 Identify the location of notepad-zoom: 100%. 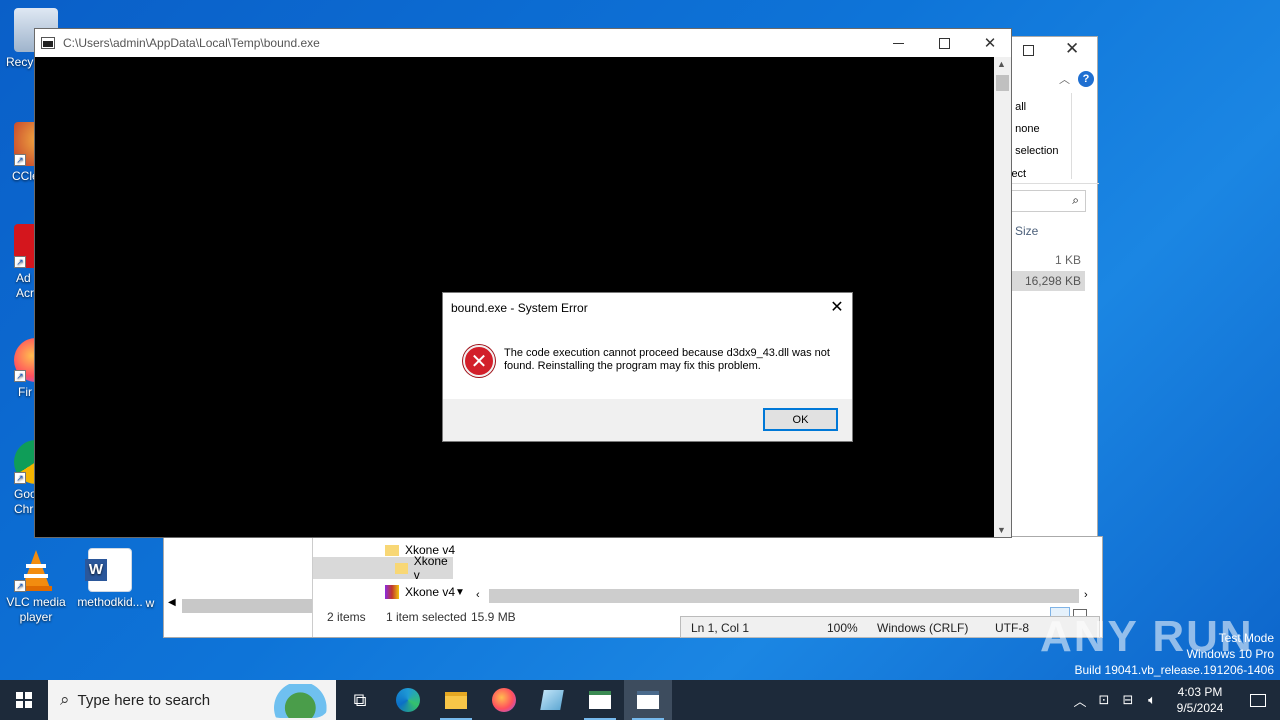
(842, 628).